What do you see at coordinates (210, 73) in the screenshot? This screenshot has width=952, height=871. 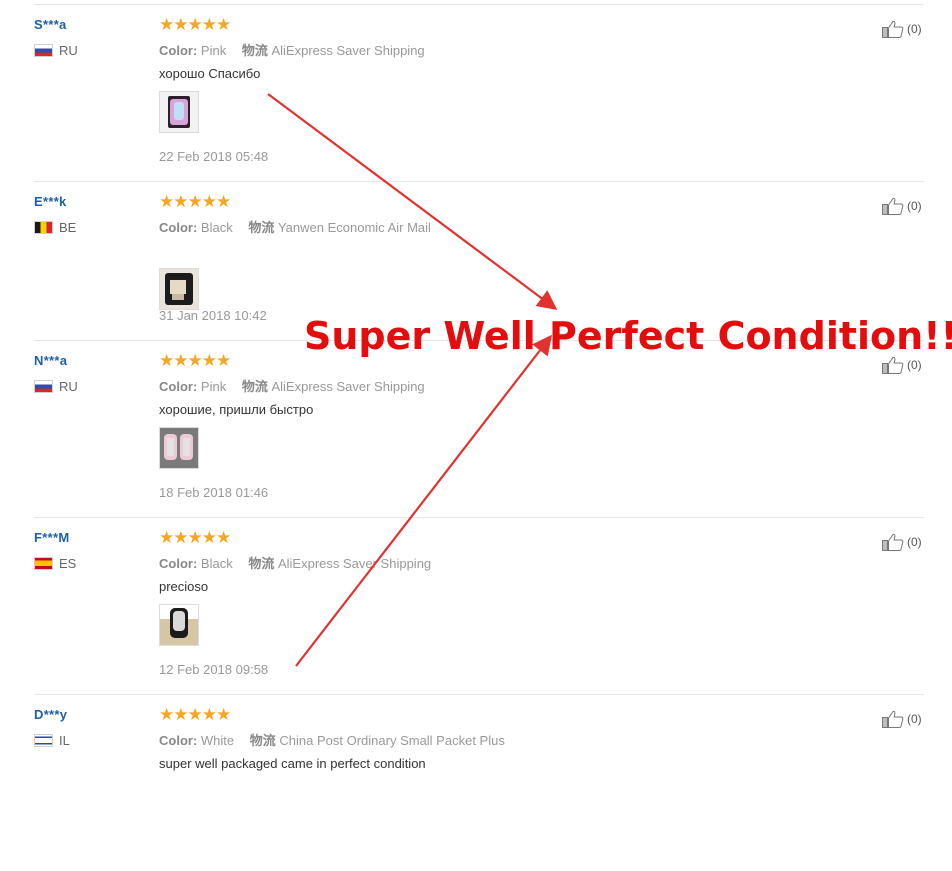 I see `review-text: хорошо Спасибо` at bounding box center [210, 73].